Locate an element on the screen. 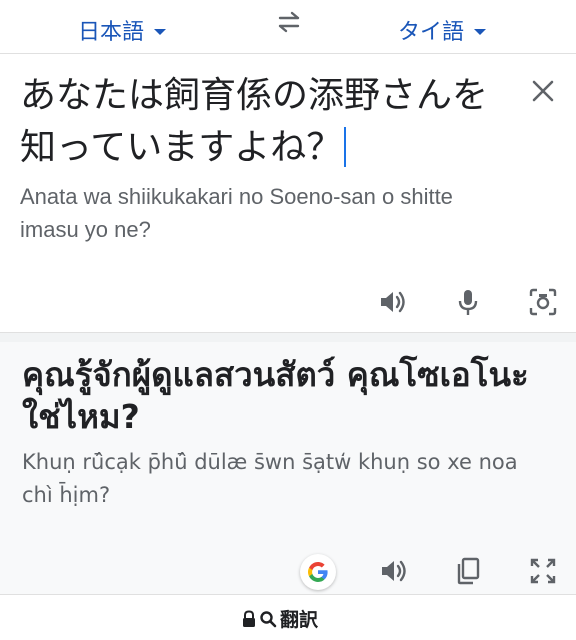  source-text: あなたは飼育係の添野さんを知っていますよね？ is located at coordinates (254, 121).